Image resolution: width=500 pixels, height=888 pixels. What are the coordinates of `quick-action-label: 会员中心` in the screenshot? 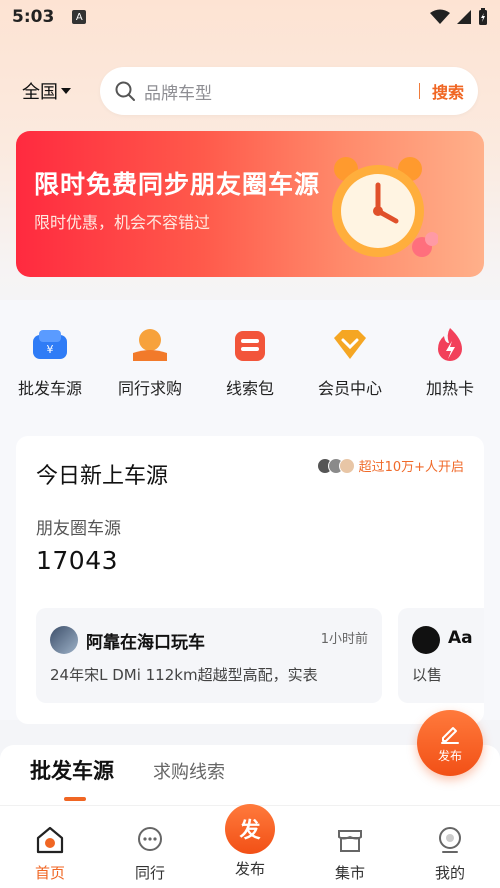 It's located at (349, 388).